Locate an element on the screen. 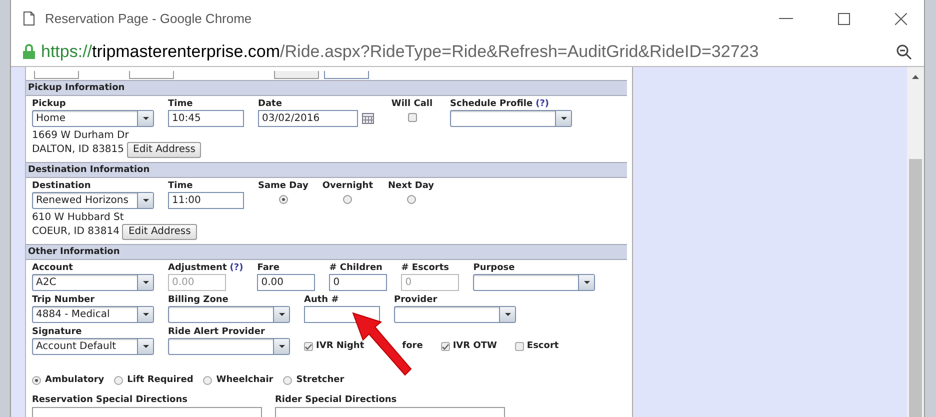 The width and height of the screenshot is (936, 417). field-label: Signature is located at coordinates (57, 332).